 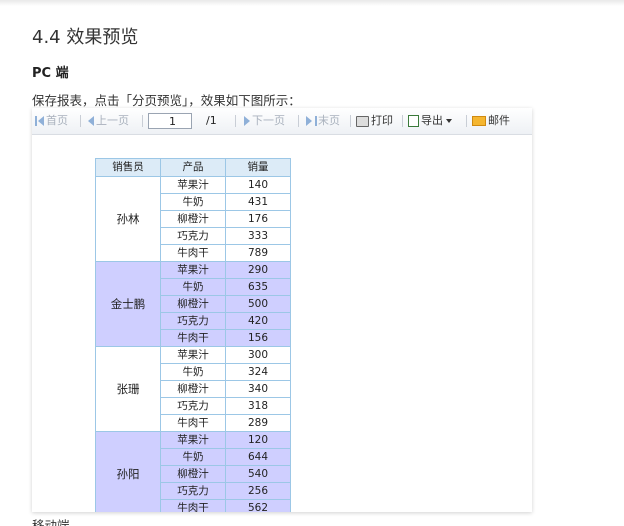 What do you see at coordinates (258, 423) in the screenshot?
I see `quantity-cell: 289` at bounding box center [258, 423].